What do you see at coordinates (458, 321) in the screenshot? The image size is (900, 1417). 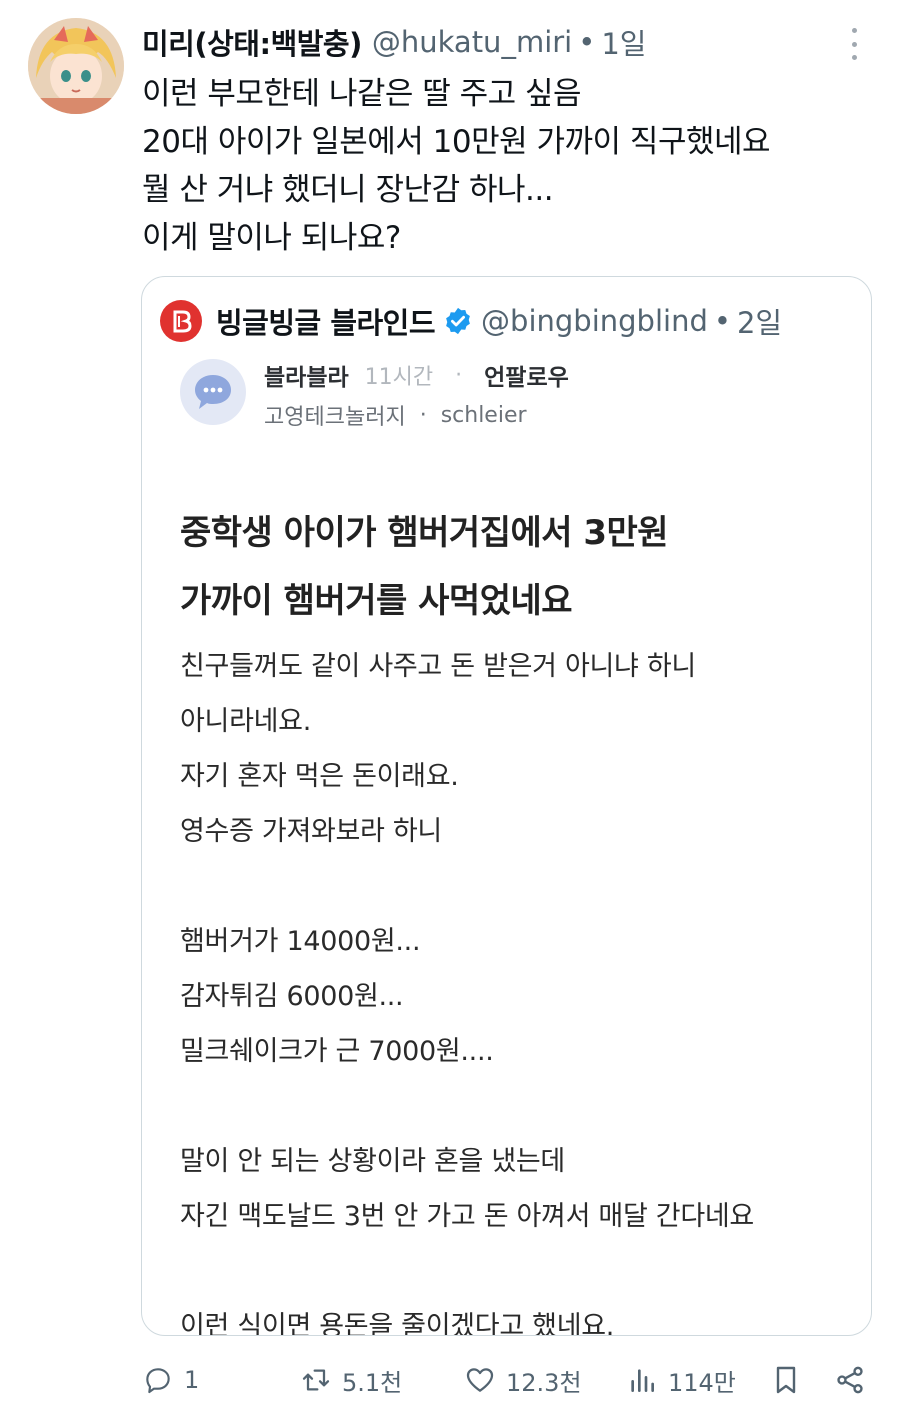 I see `verified-badge-icon` at bounding box center [458, 321].